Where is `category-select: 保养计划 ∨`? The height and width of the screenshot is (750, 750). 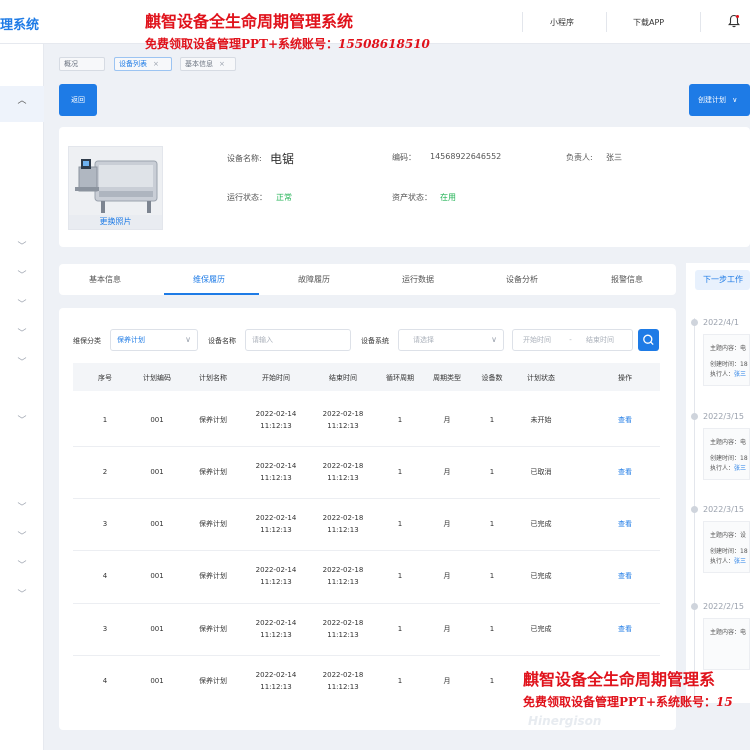
category-select: 保养计划 ∨ is located at coordinates (154, 340).